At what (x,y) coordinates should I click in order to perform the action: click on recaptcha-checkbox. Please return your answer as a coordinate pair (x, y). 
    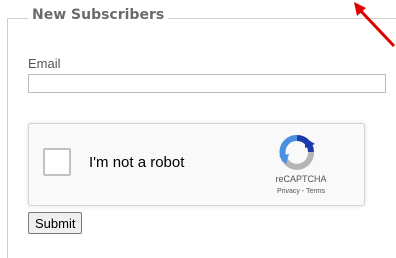
    Looking at the image, I should click on (57, 162).